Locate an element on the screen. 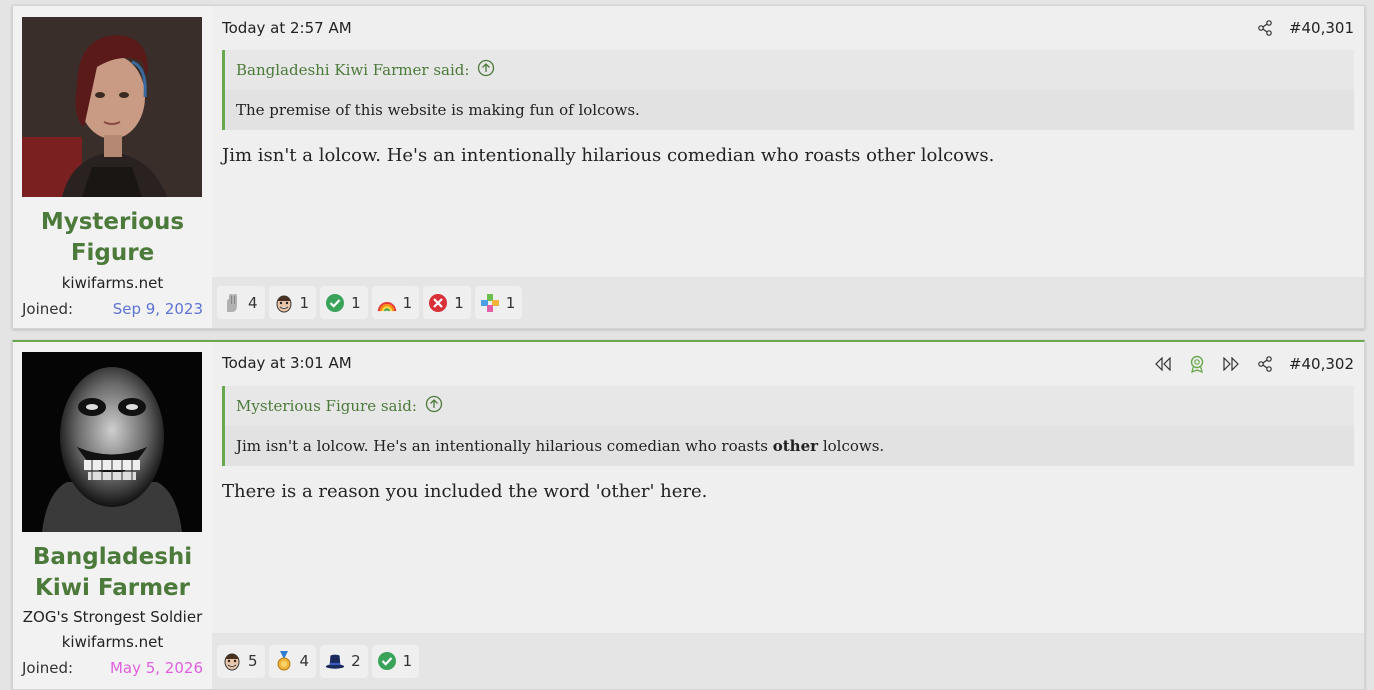  reaction-count: 5 is located at coordinates (253, 661).